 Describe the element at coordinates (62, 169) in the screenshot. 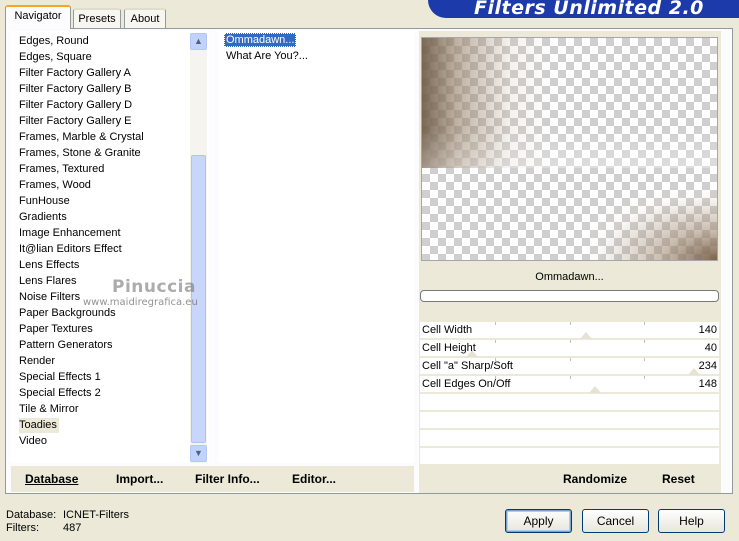

I see `category-item: Frames, Textured` at that location.